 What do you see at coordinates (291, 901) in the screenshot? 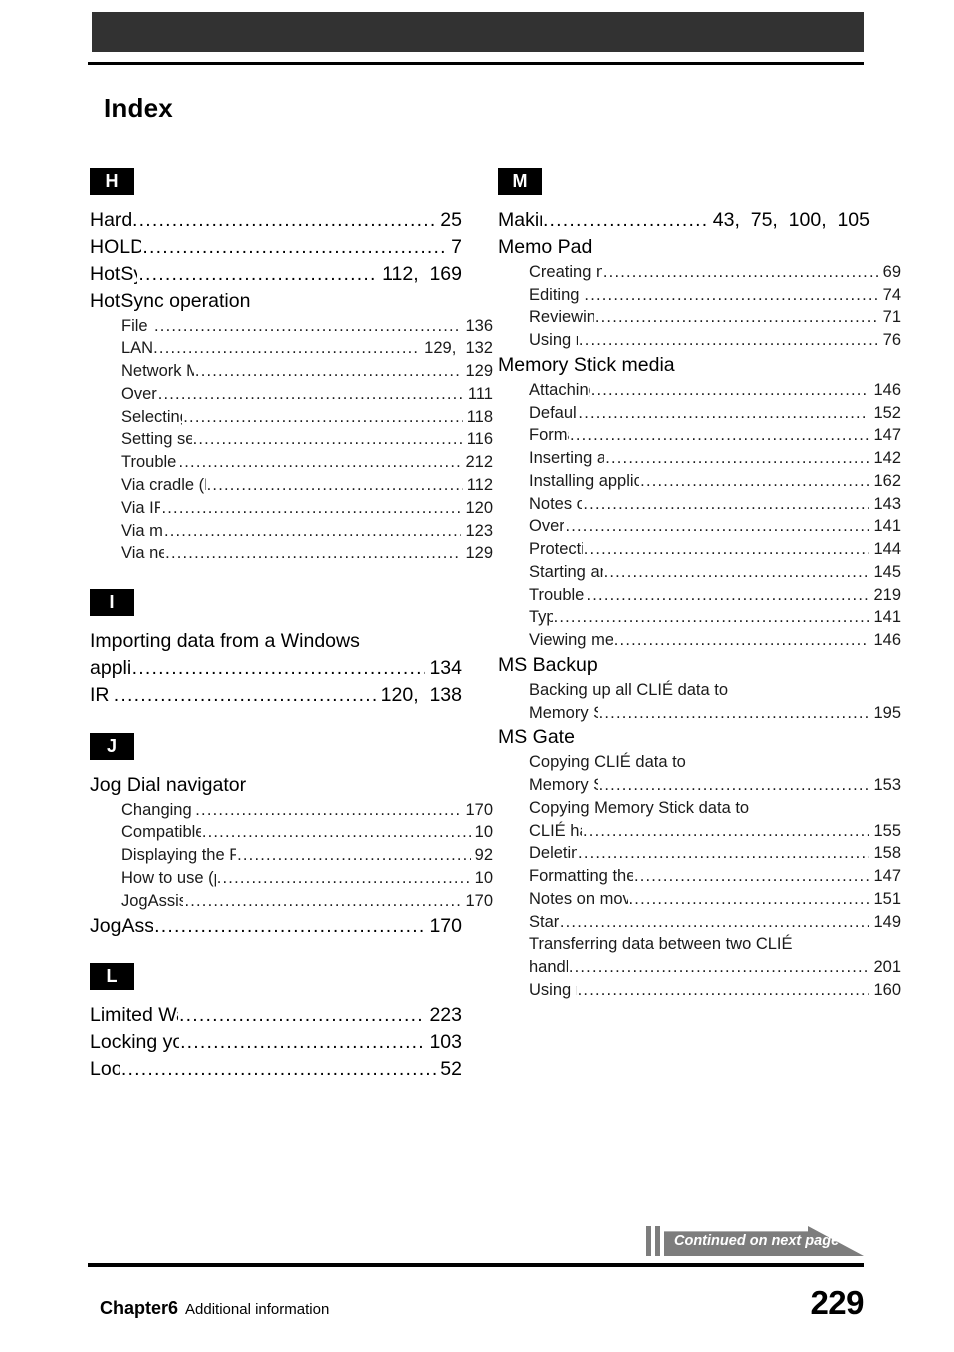
I see `index-subentry: JogAssist function 170` at bounding box center [291, 901].